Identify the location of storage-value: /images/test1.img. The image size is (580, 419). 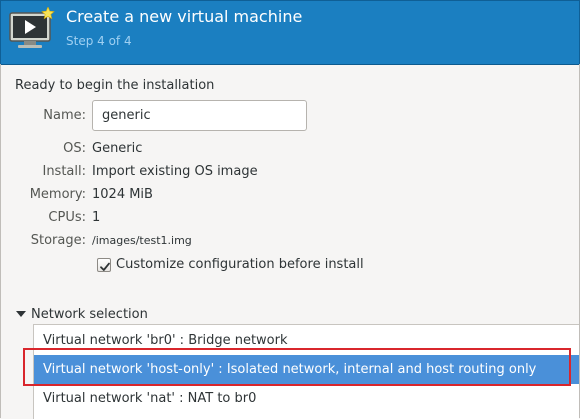
(142, 240).